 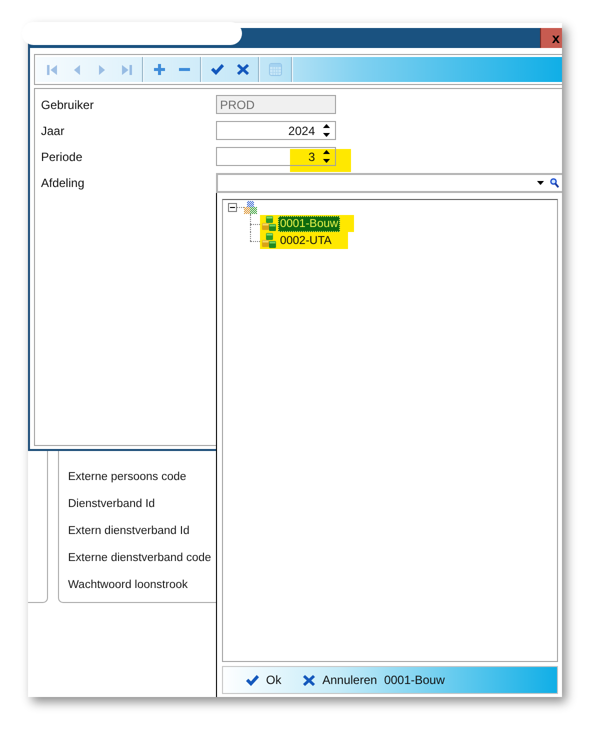 I want to click on search-icon, so click(x=554, y=183).